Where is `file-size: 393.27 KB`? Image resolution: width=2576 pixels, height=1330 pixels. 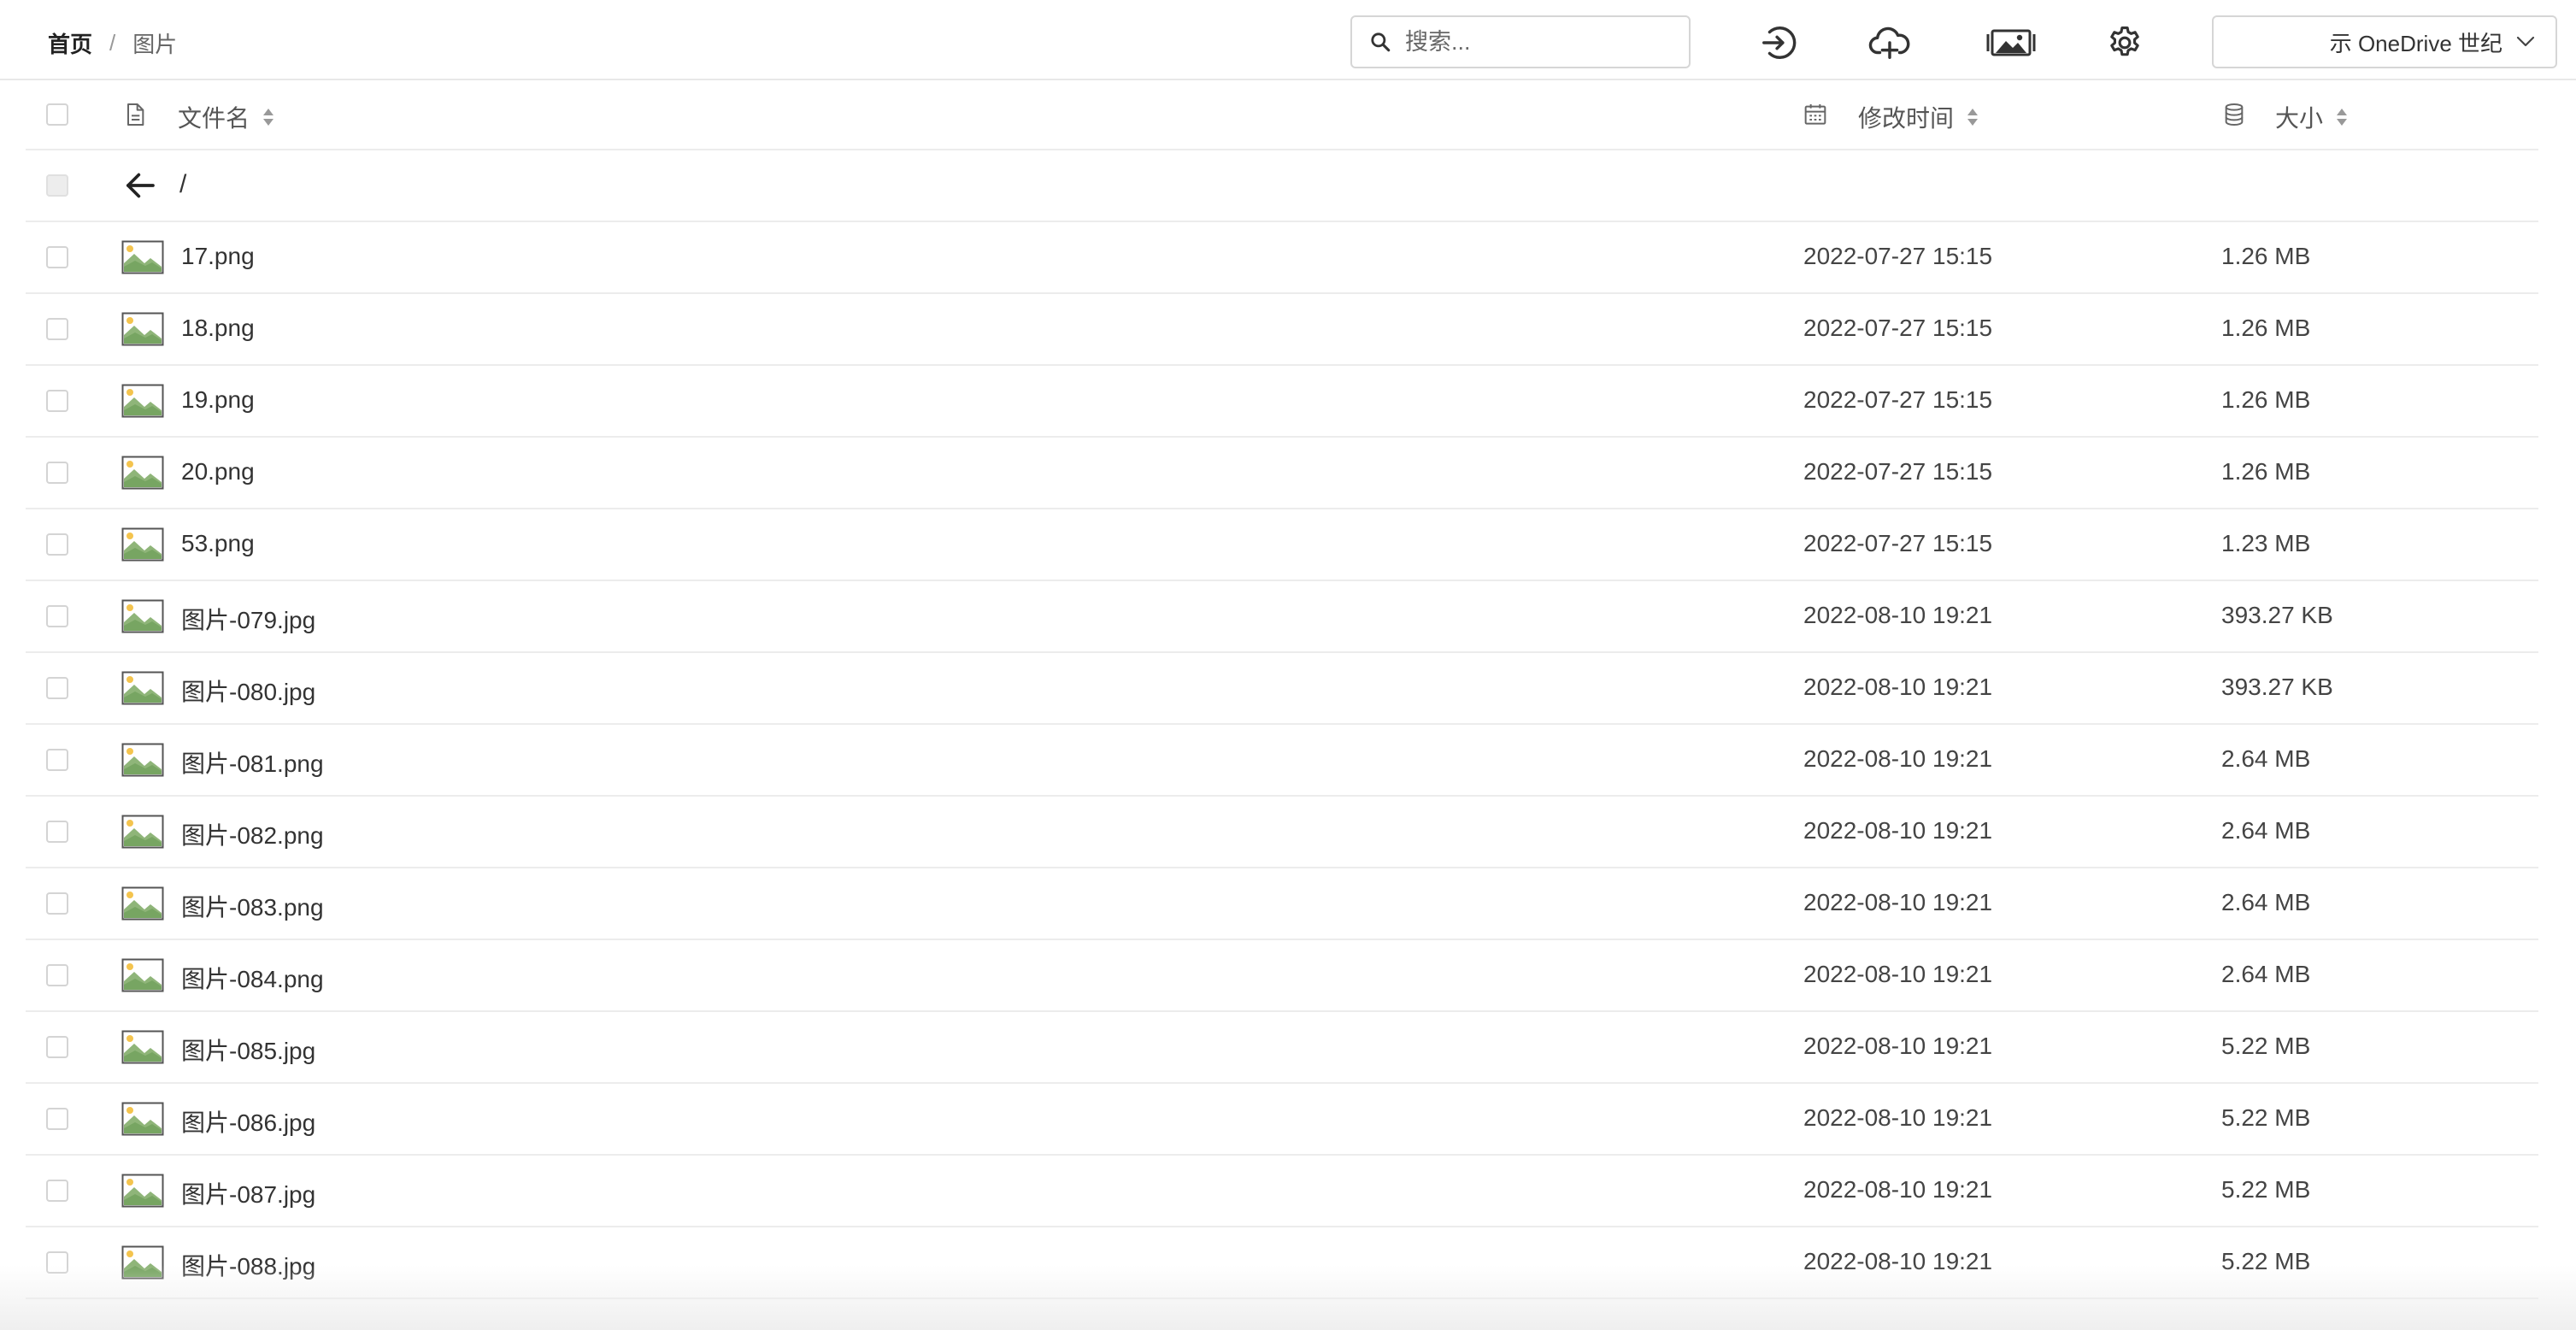
file-size: 393.27 KB is located at coordinates (2277, 615).